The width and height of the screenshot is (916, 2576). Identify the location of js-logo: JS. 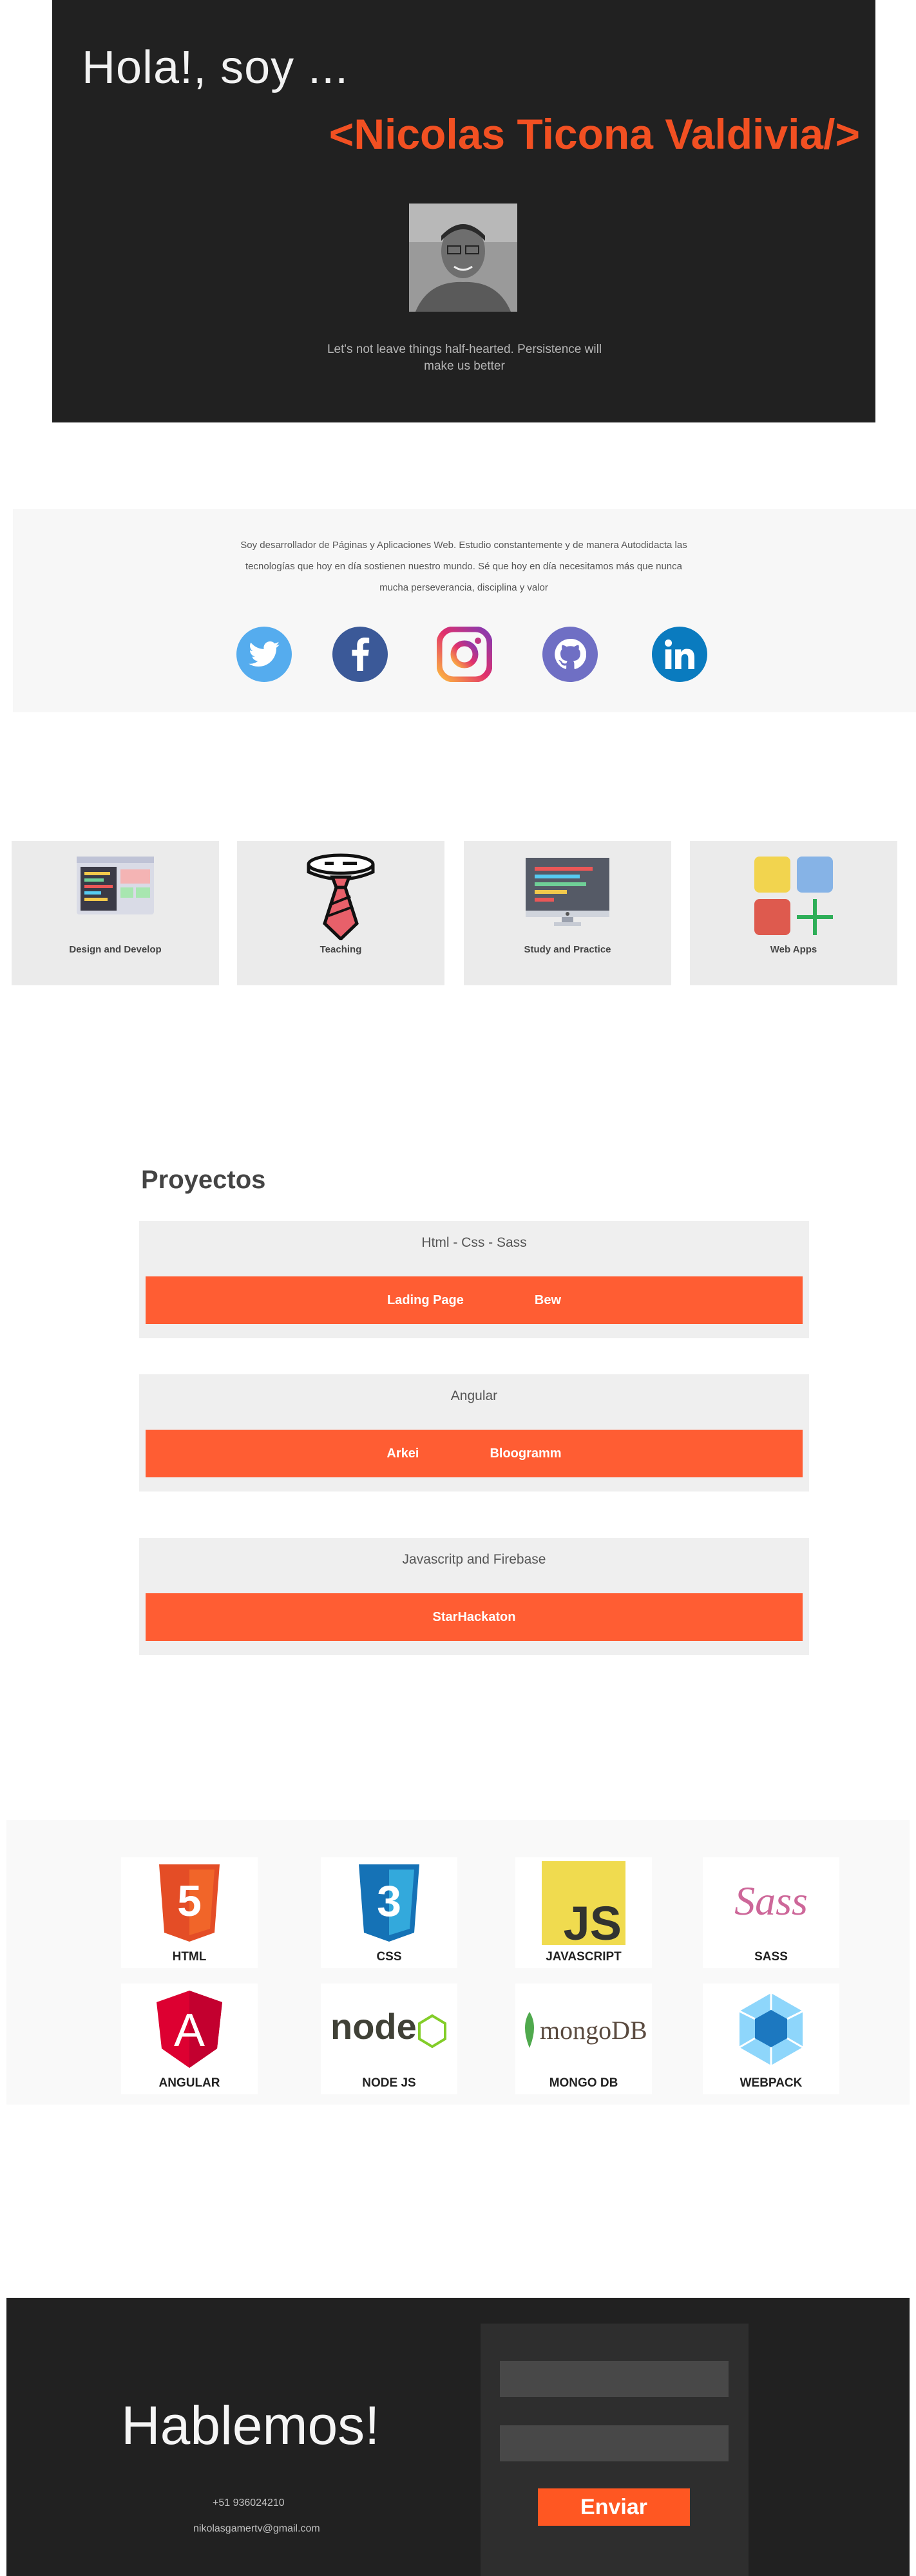
(583, 1903).